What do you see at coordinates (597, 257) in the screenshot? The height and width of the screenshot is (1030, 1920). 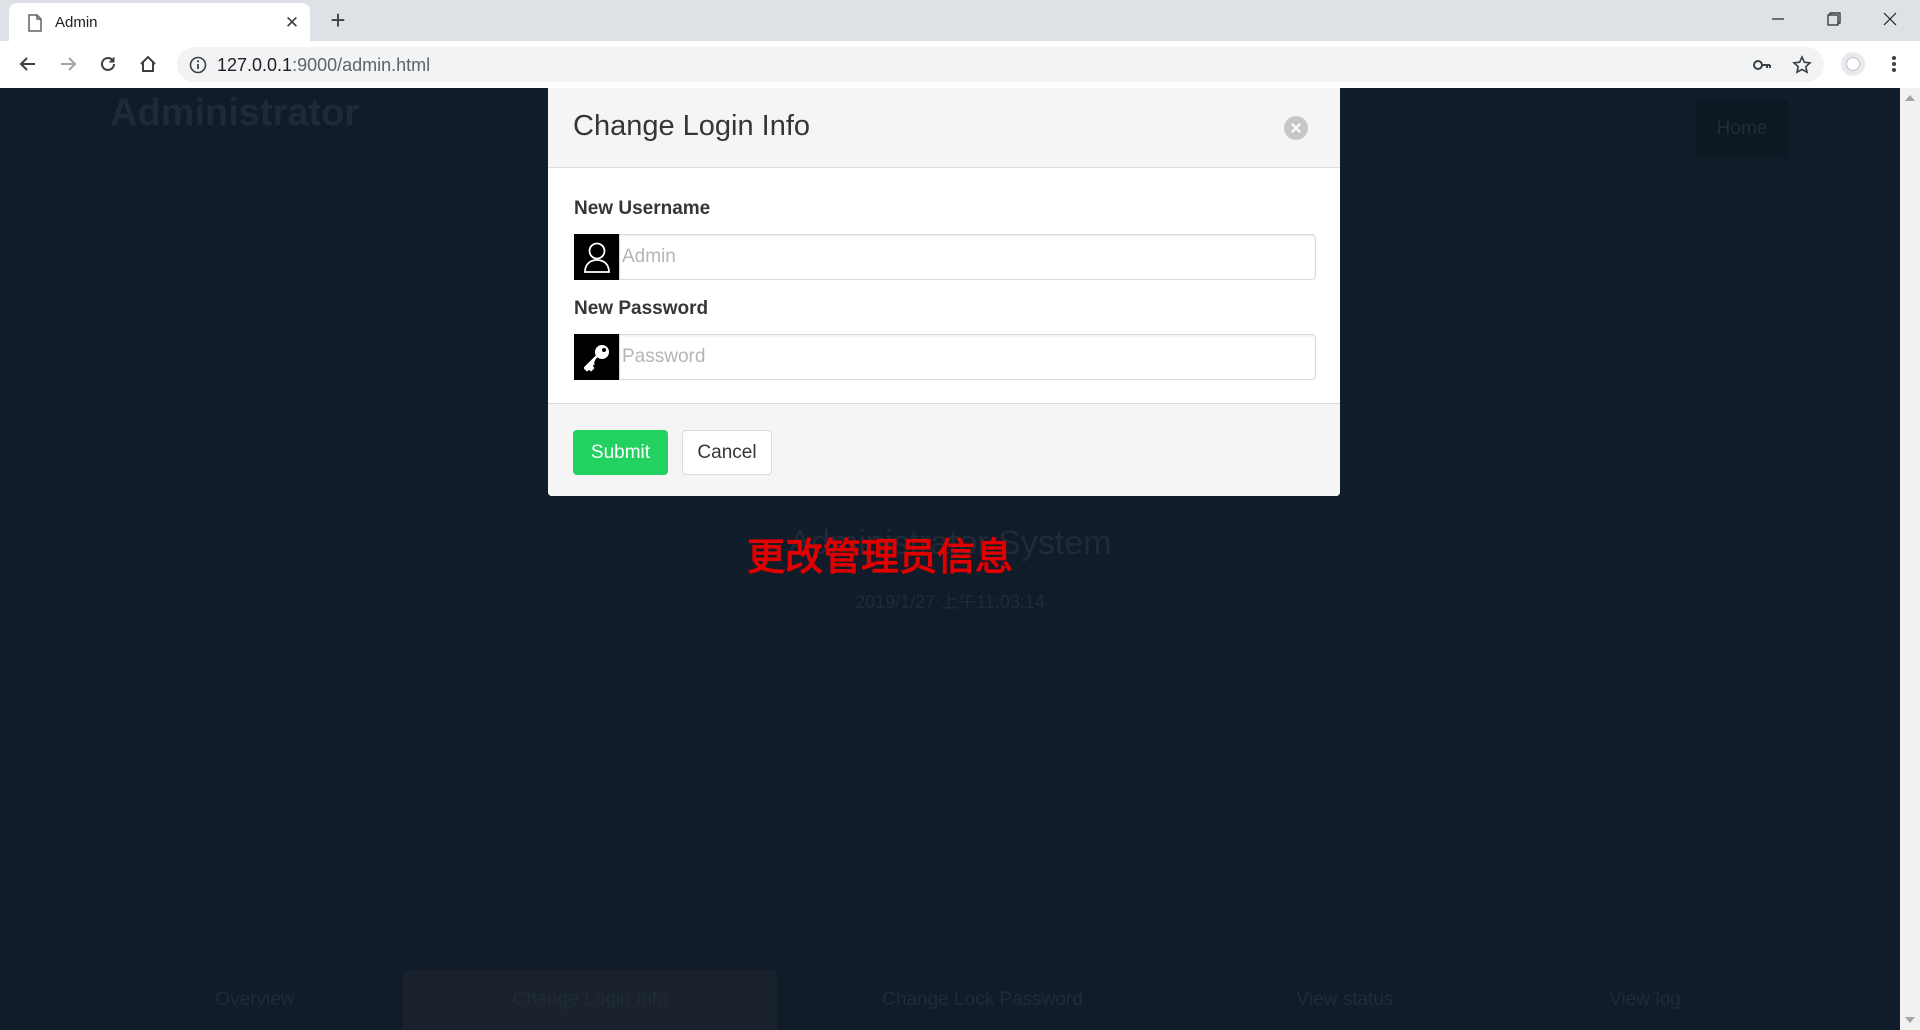 I see `user-icon` at bounding box center [597, 257].